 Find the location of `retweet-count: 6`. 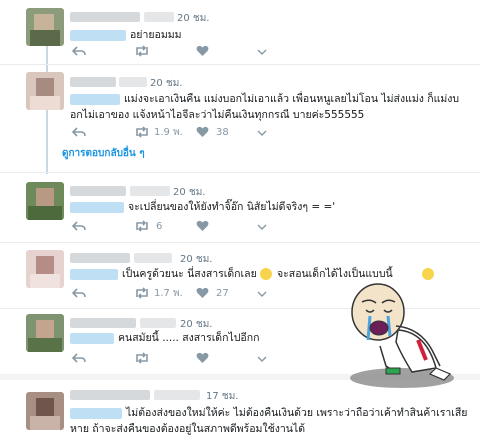

retweet-count: 6 is located at coordinates (159, 226).